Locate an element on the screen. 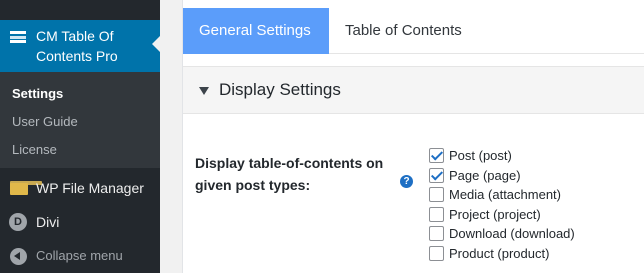 The image size is (644, 273). option-media: Media (attachment) is located at coordinates (529, 194).